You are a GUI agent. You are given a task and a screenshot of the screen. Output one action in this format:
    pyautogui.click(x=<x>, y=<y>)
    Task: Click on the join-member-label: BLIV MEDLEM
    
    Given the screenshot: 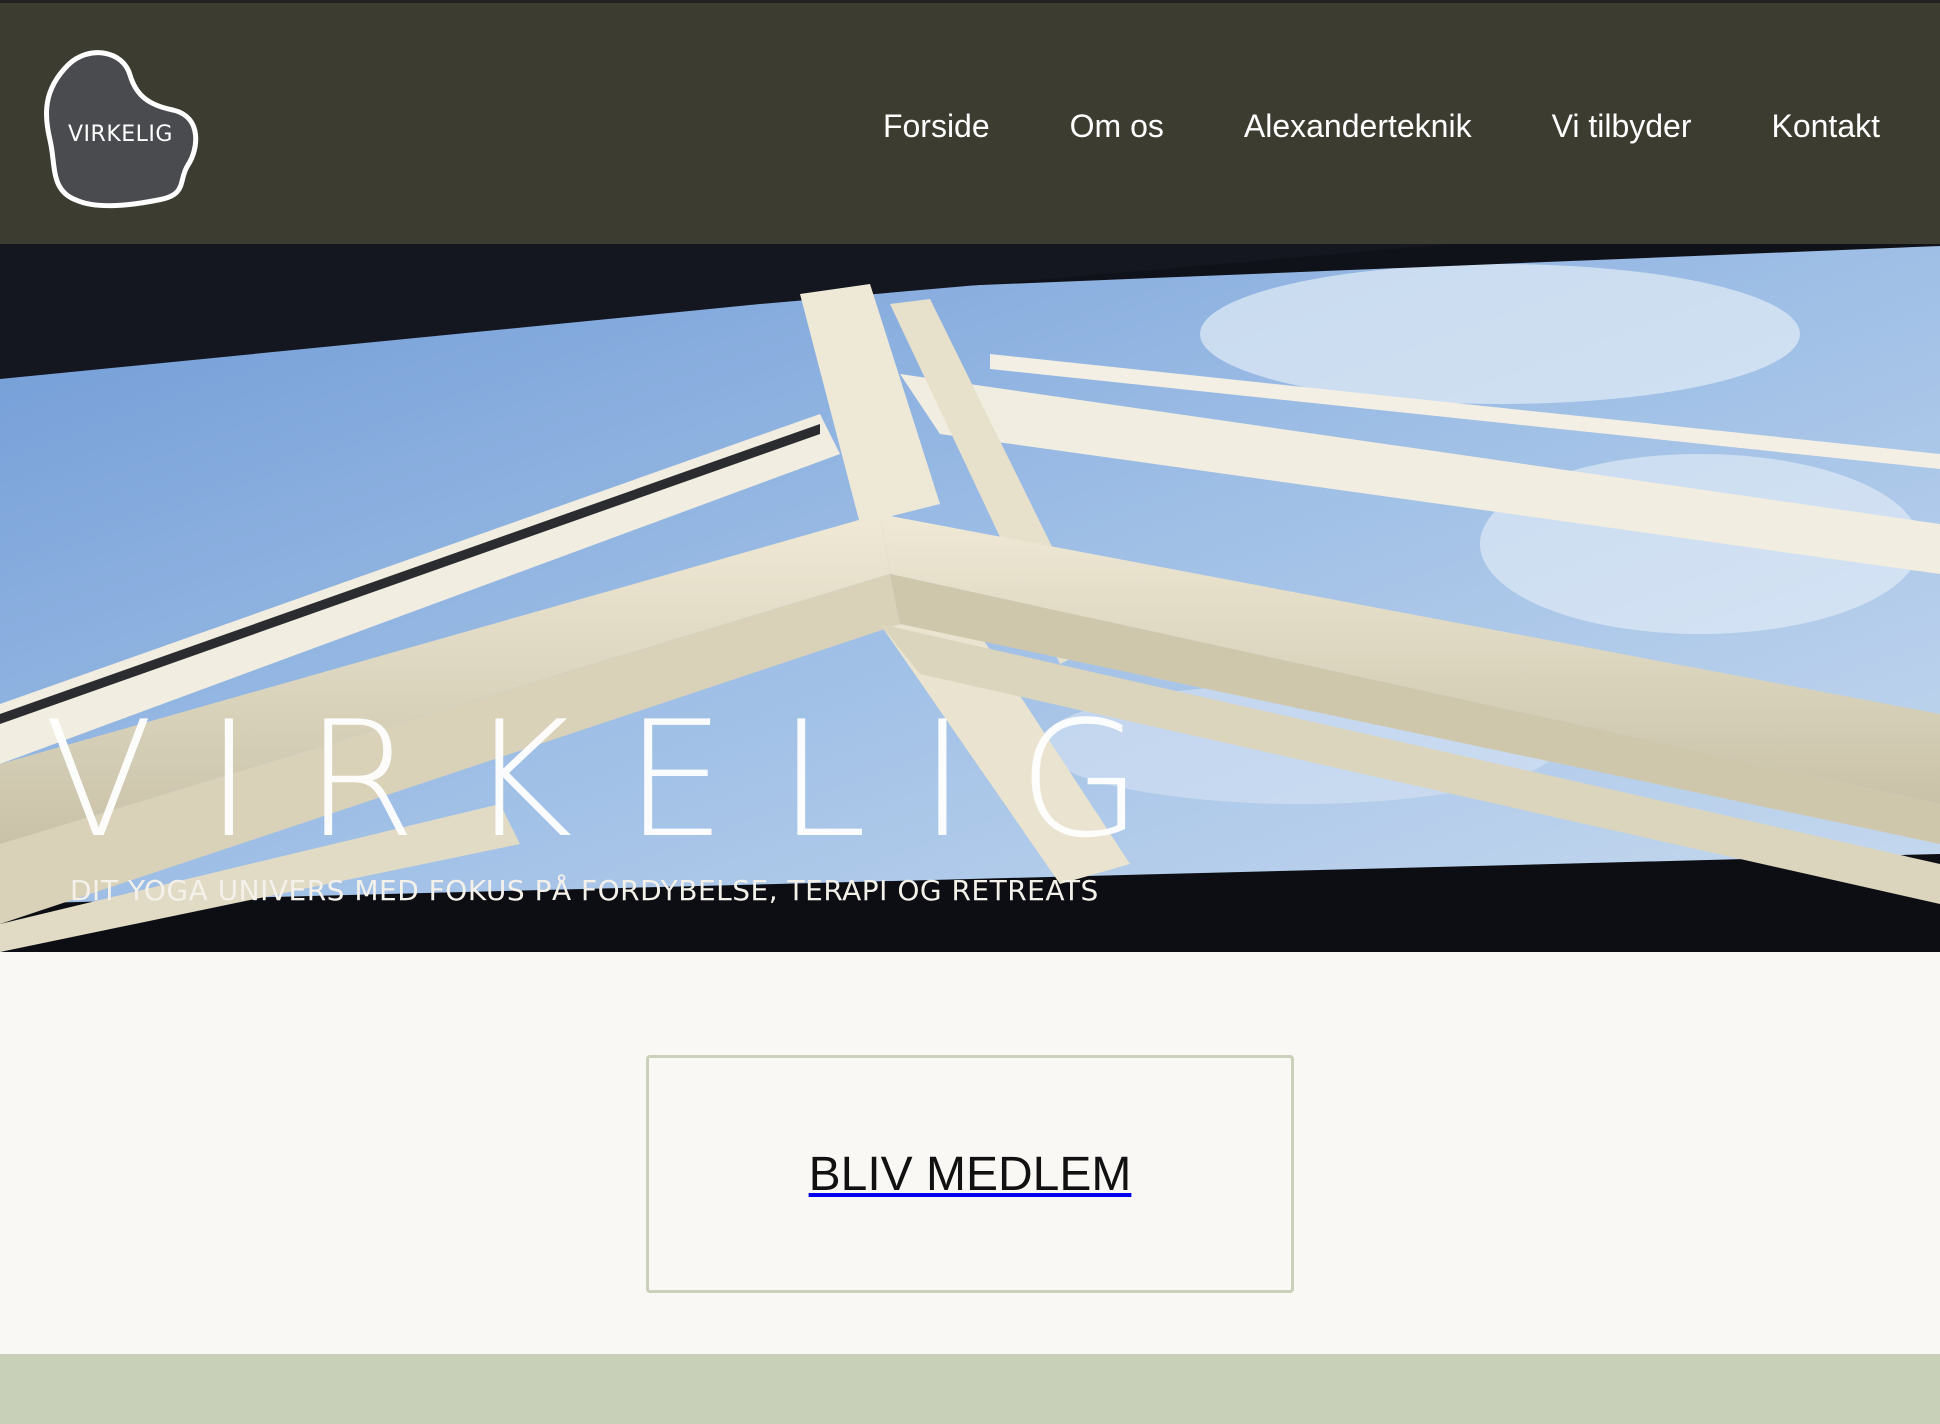 What is the action you would take?
    pyautogui.click(x=970, y=1174)
    